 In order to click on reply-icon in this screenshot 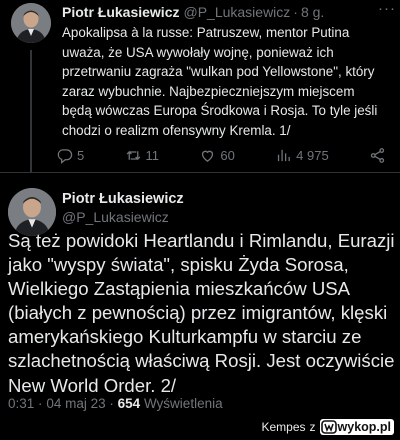, I will do `click(65, 156)`.